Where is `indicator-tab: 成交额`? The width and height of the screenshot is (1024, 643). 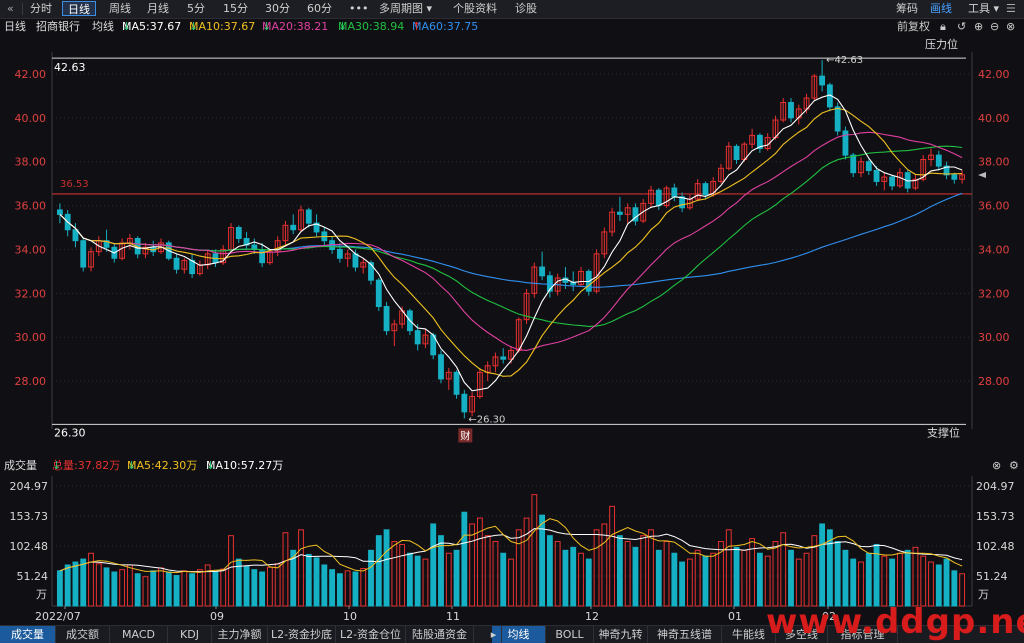
indicator-tab: 成交额 is located at coordinates (83, 634).